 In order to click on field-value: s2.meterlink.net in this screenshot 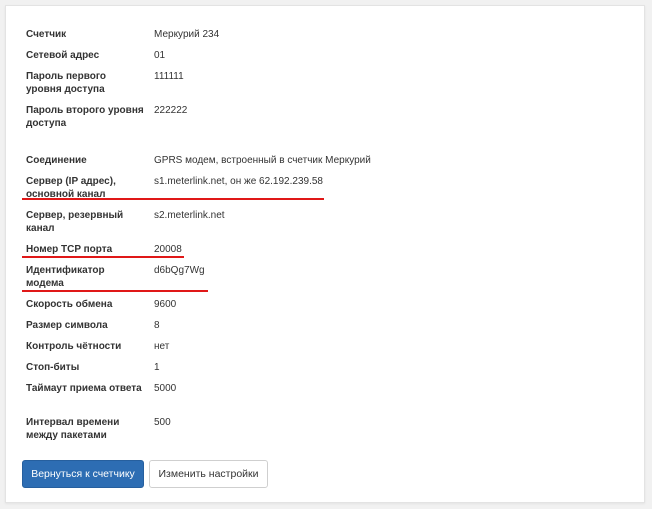, I will do `click(189, 215)`.